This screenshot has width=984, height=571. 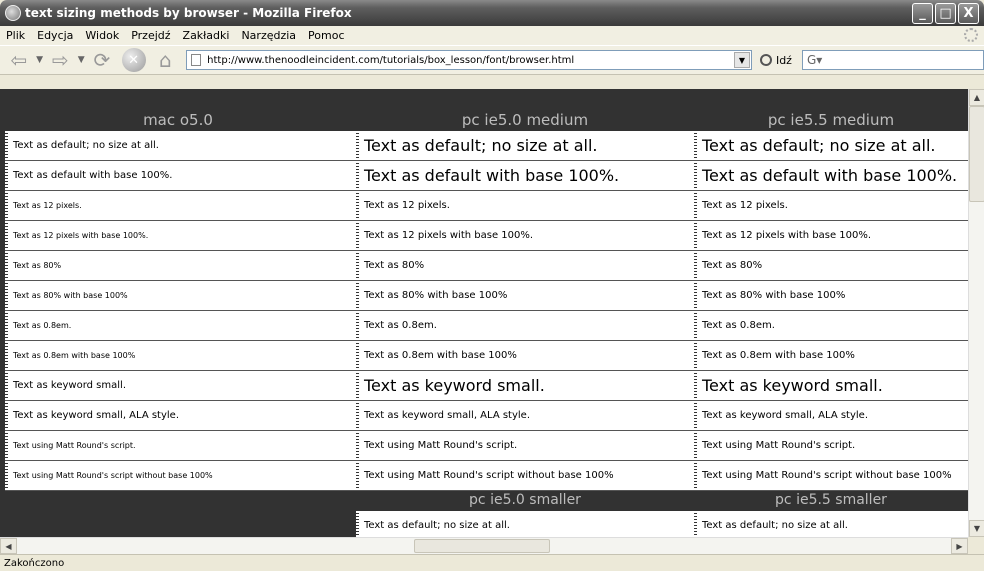 I want to click on scroll-up-icon: ▲, so click(x=976, y=97).